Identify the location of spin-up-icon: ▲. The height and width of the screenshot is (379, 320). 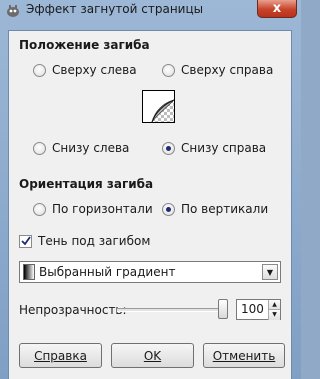
(274, 305).